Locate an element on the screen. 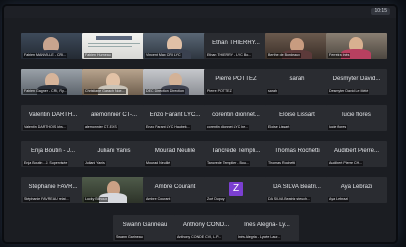 The width and height of the screenshot is (406, 247). participant-tile: Thomas Rochetti Thomas Rochetti is located at coordinates (297, 154).